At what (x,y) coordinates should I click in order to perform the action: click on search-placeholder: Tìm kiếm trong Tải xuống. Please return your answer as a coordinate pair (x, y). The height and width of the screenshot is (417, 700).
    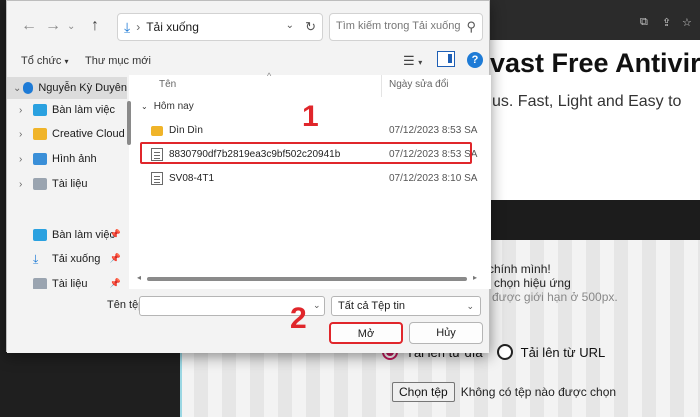
    Looking at the image, I should click on (398, 26).